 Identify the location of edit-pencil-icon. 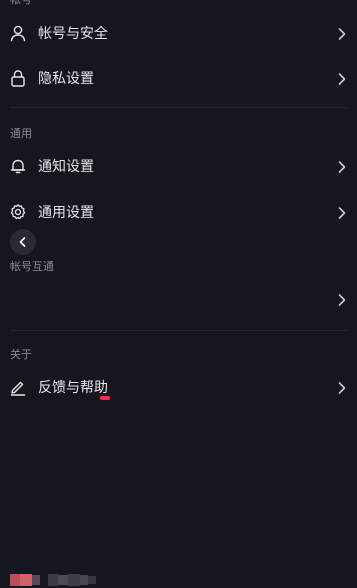
(18, 388).